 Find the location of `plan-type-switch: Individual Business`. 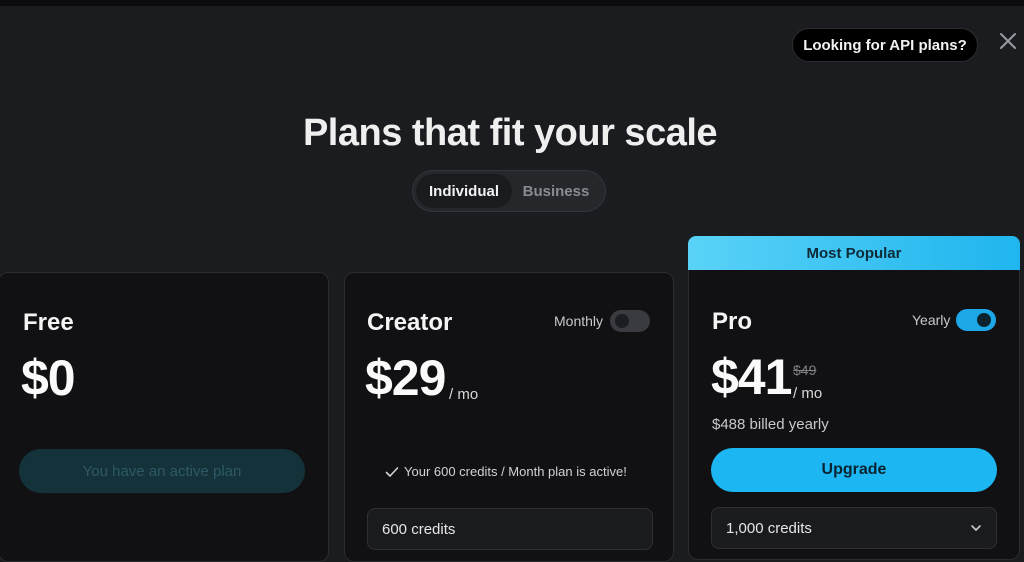

plan-type-switch: Individual Business is located at coordinates (509, 191).